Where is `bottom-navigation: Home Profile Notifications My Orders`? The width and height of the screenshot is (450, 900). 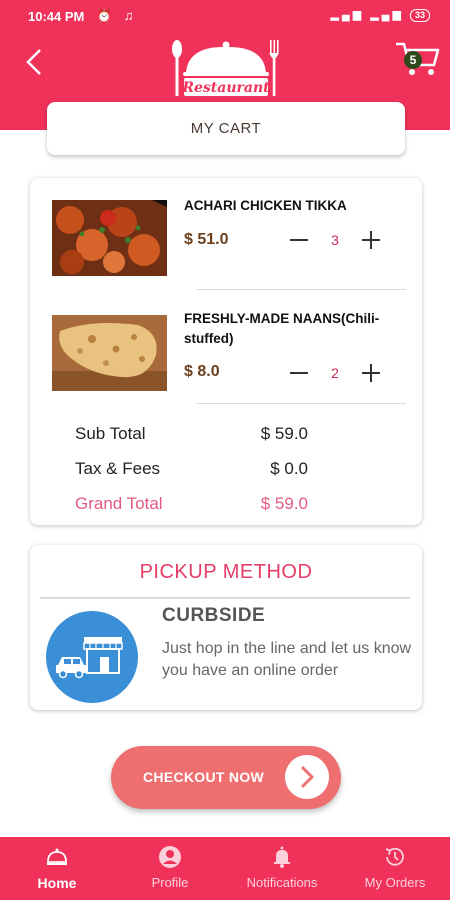
bottom-navigation: Home Profile Notifications My Orders is located at coordinates (225, 868).